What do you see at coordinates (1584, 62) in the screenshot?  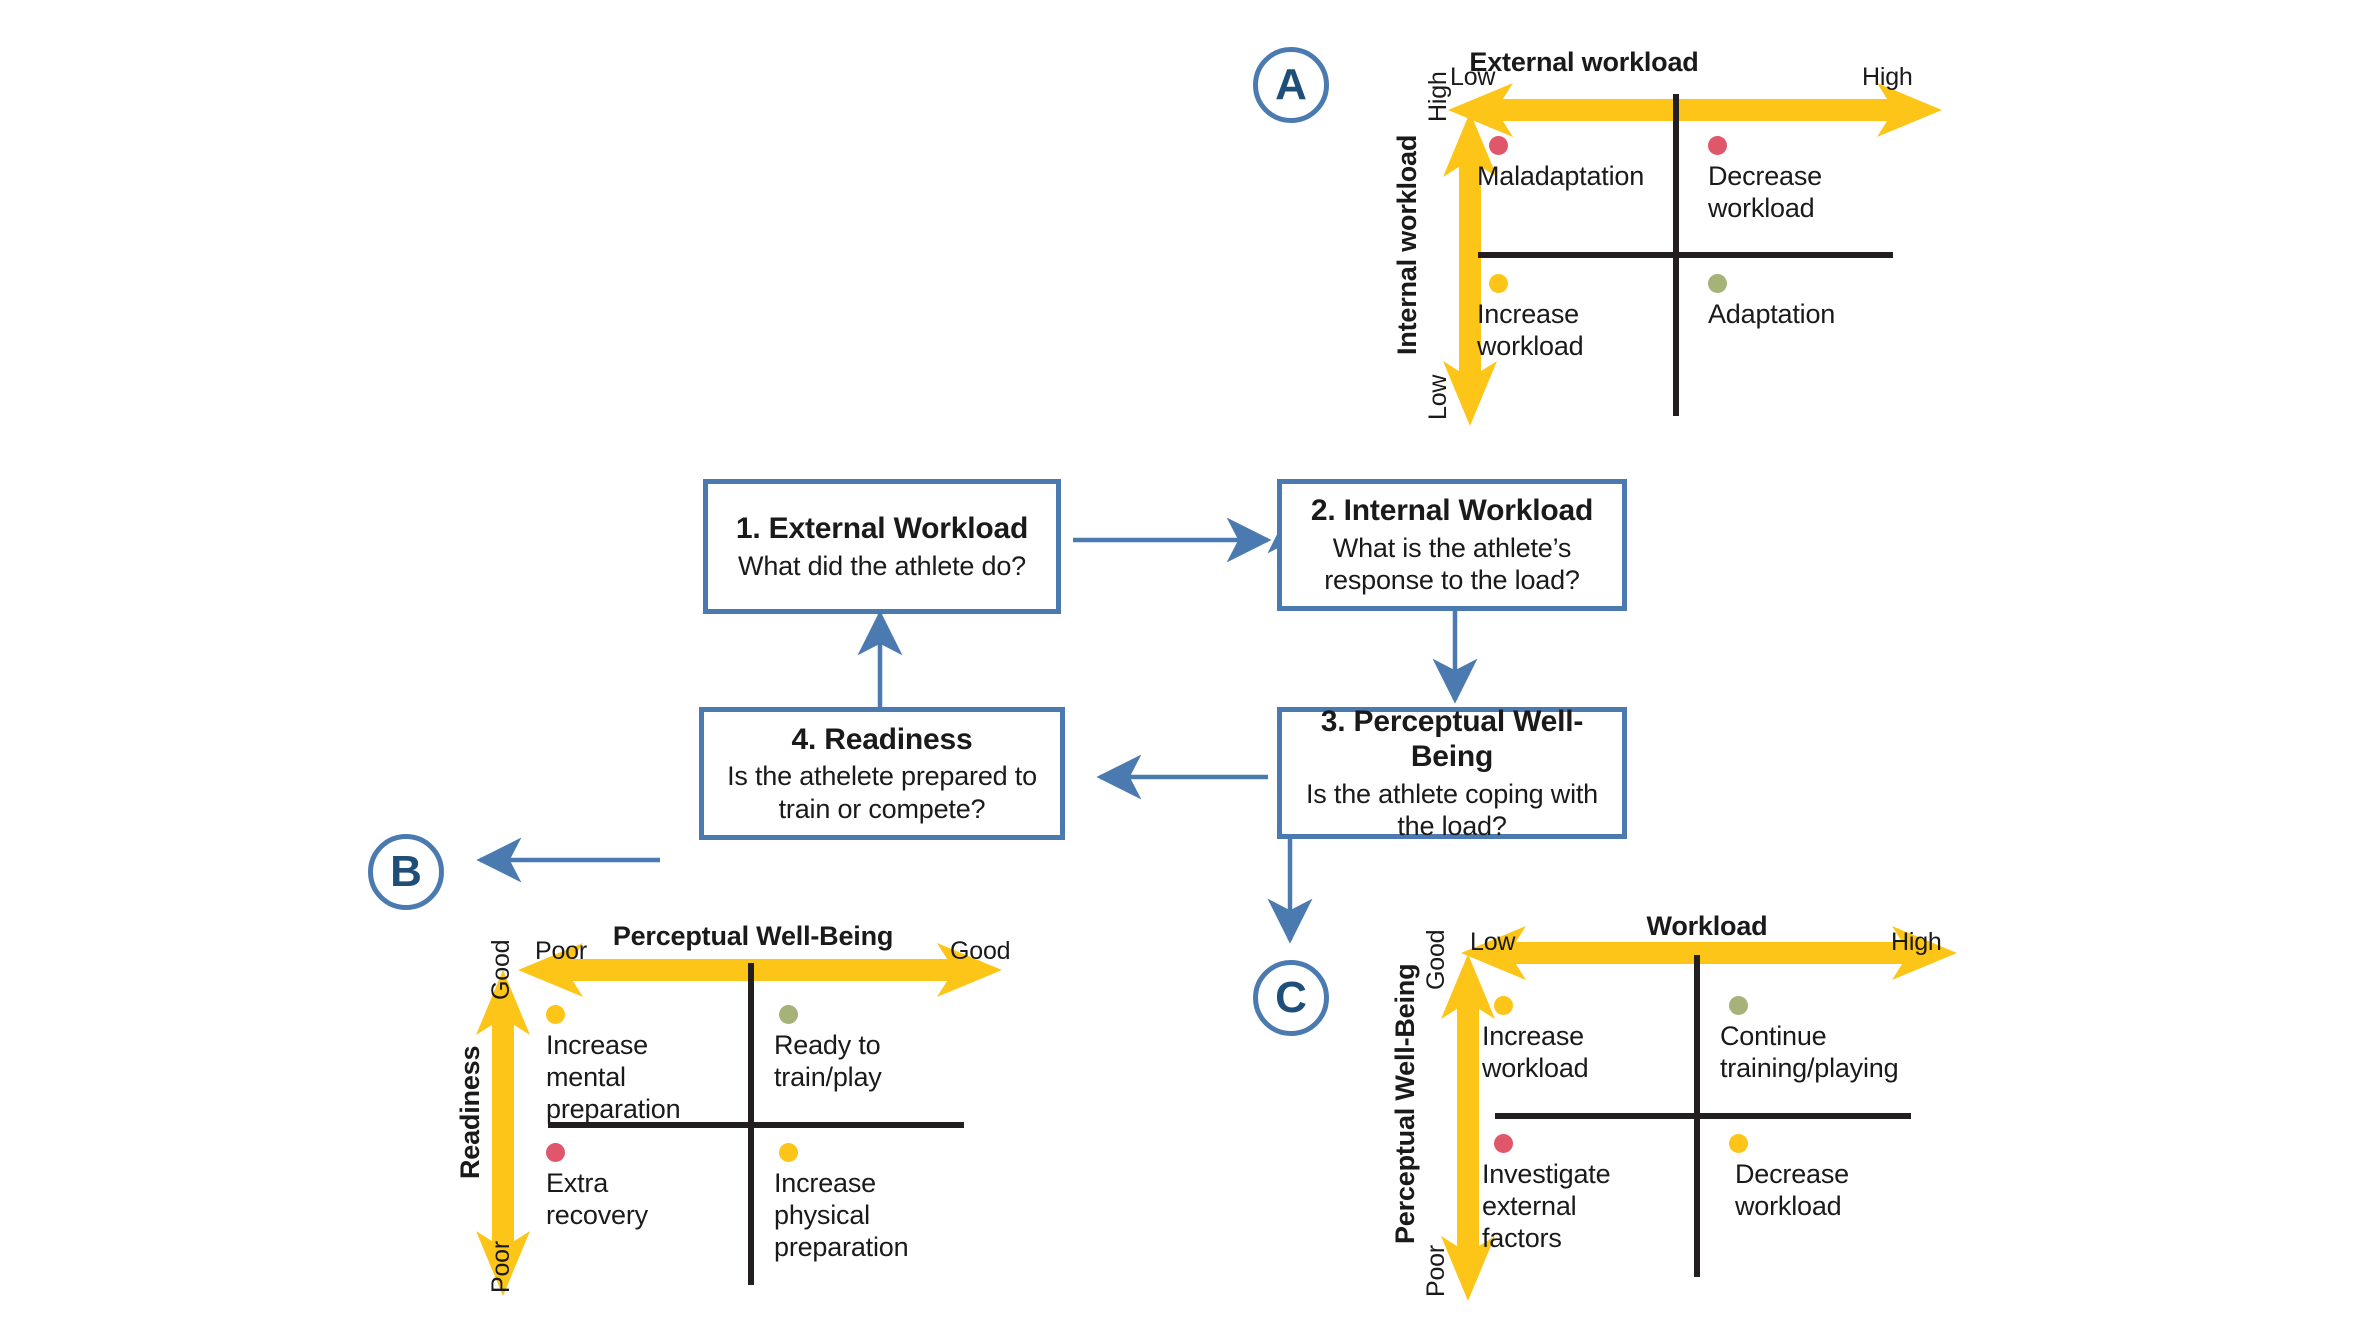 I see `panelA-x-axis-title: External workload` at bounding box center [1584, 62].